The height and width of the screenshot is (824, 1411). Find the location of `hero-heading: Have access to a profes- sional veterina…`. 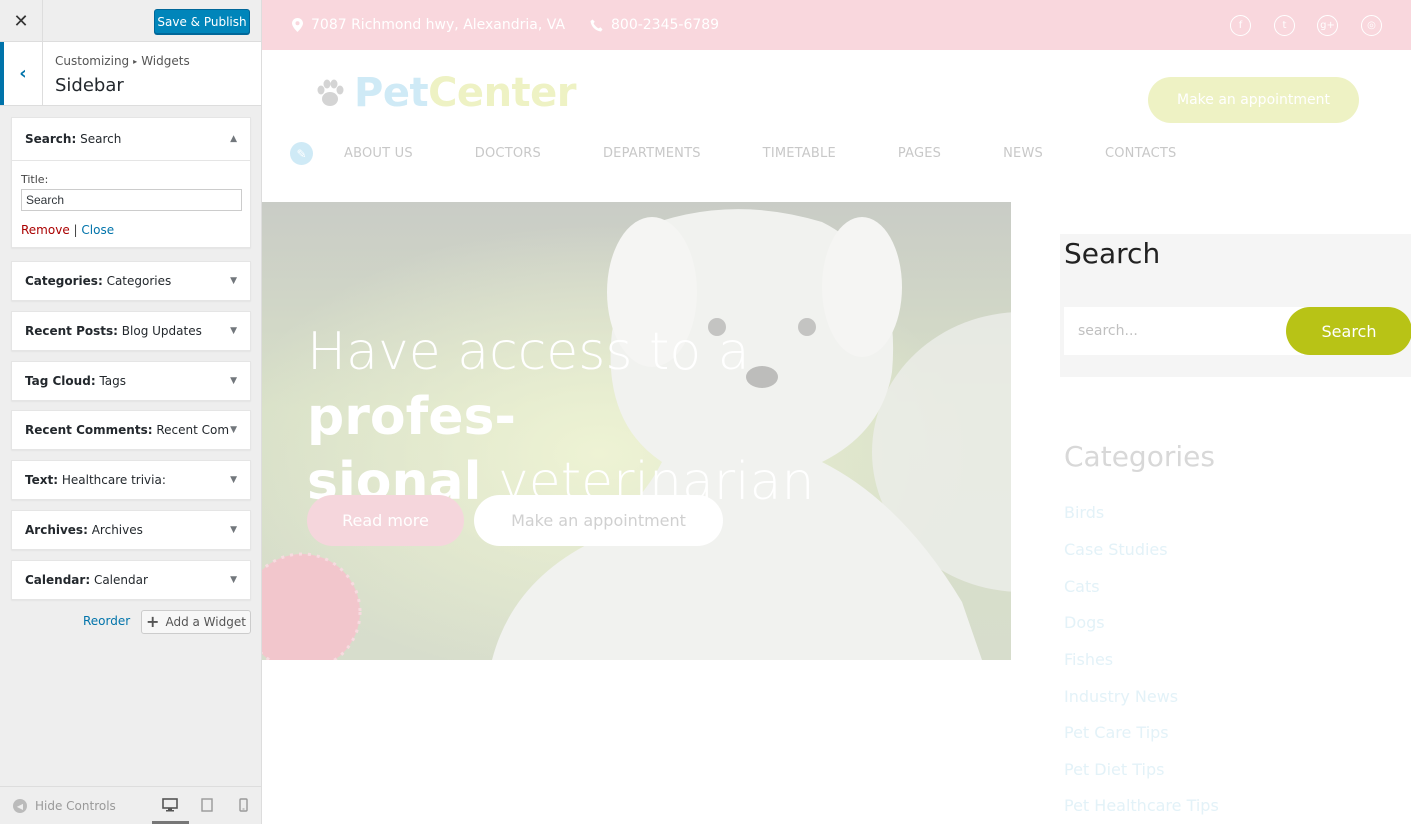

hero-heading: Have access to a profes- sional veterina… is located at coordinates (627, 417).